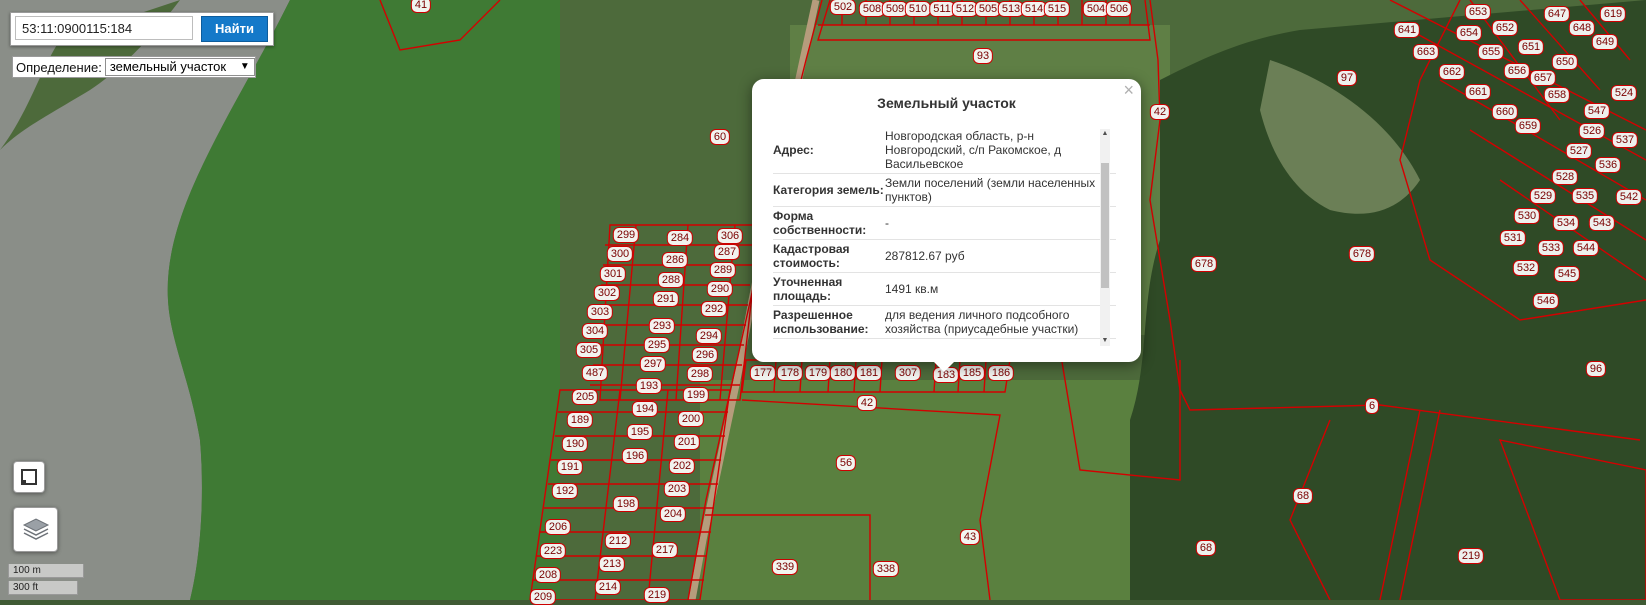 This screenshot has height=605, width=1646. What do you see at coordinates (1597, 111) in the screenshot?
I see `parcel-number-label: 547` at bounding box center [1597, 111].